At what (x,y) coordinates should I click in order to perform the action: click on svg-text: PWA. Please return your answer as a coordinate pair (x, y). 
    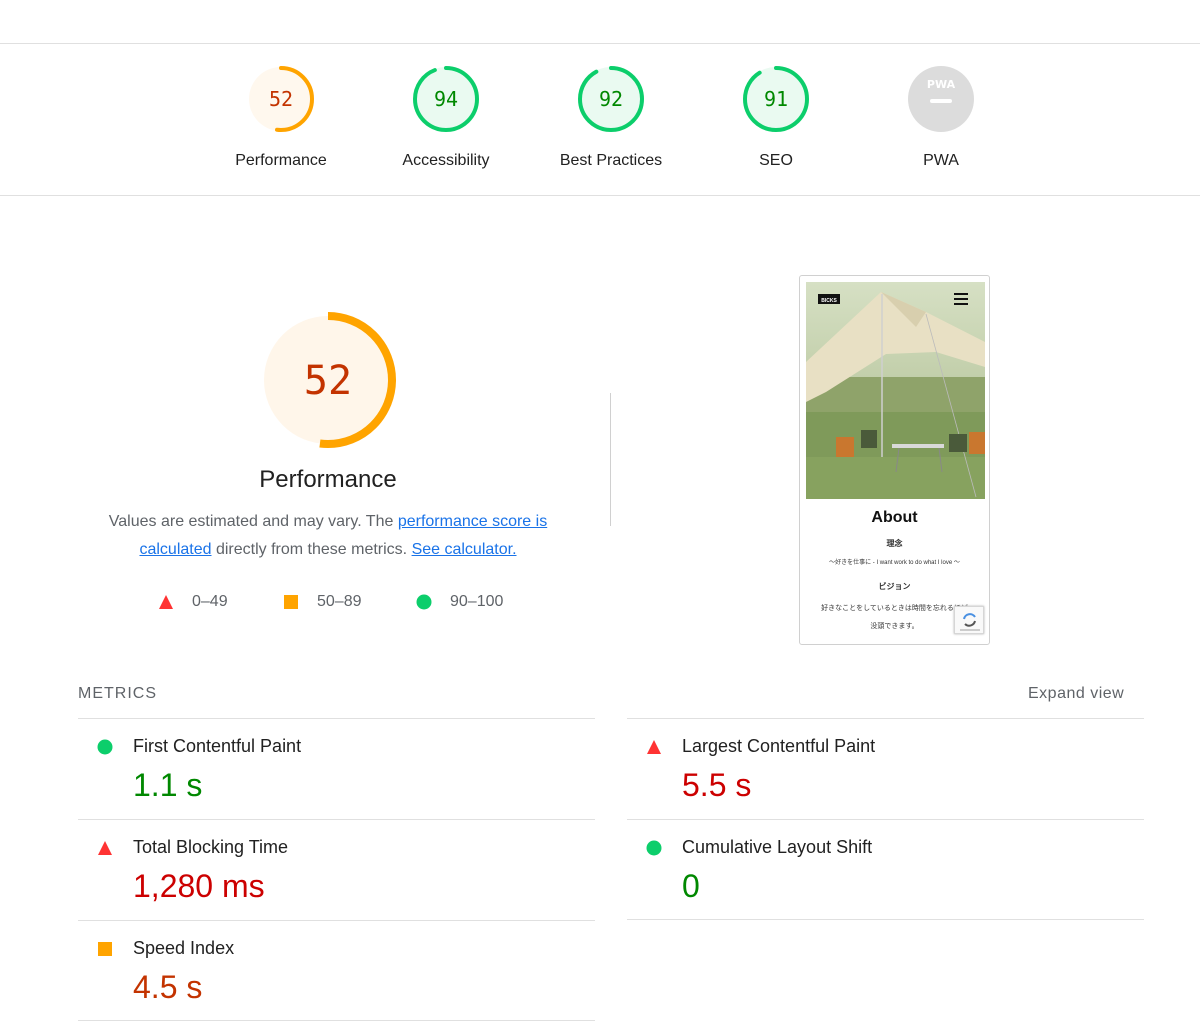
    Looking at the image, I should click on (941, 84).